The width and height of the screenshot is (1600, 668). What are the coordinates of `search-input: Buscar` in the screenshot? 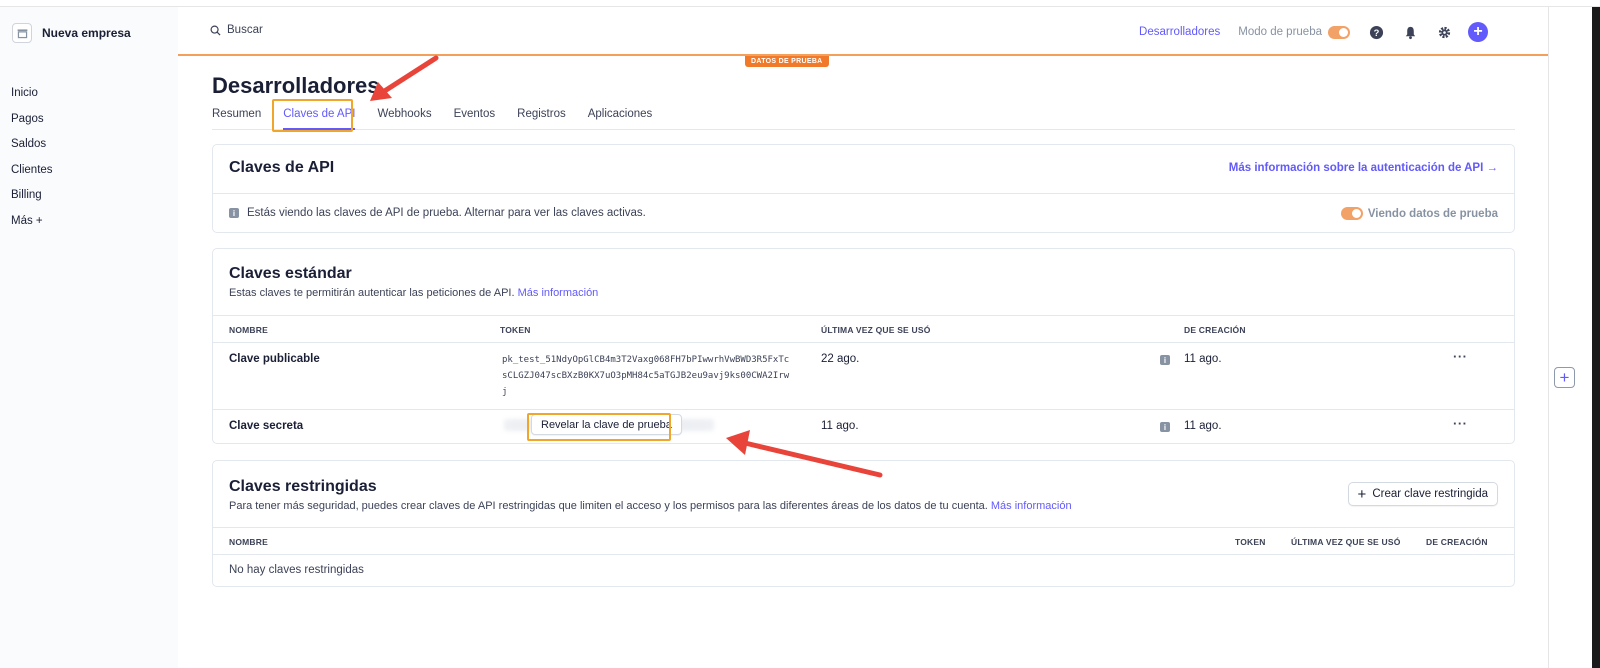 It's located at (236, 30).